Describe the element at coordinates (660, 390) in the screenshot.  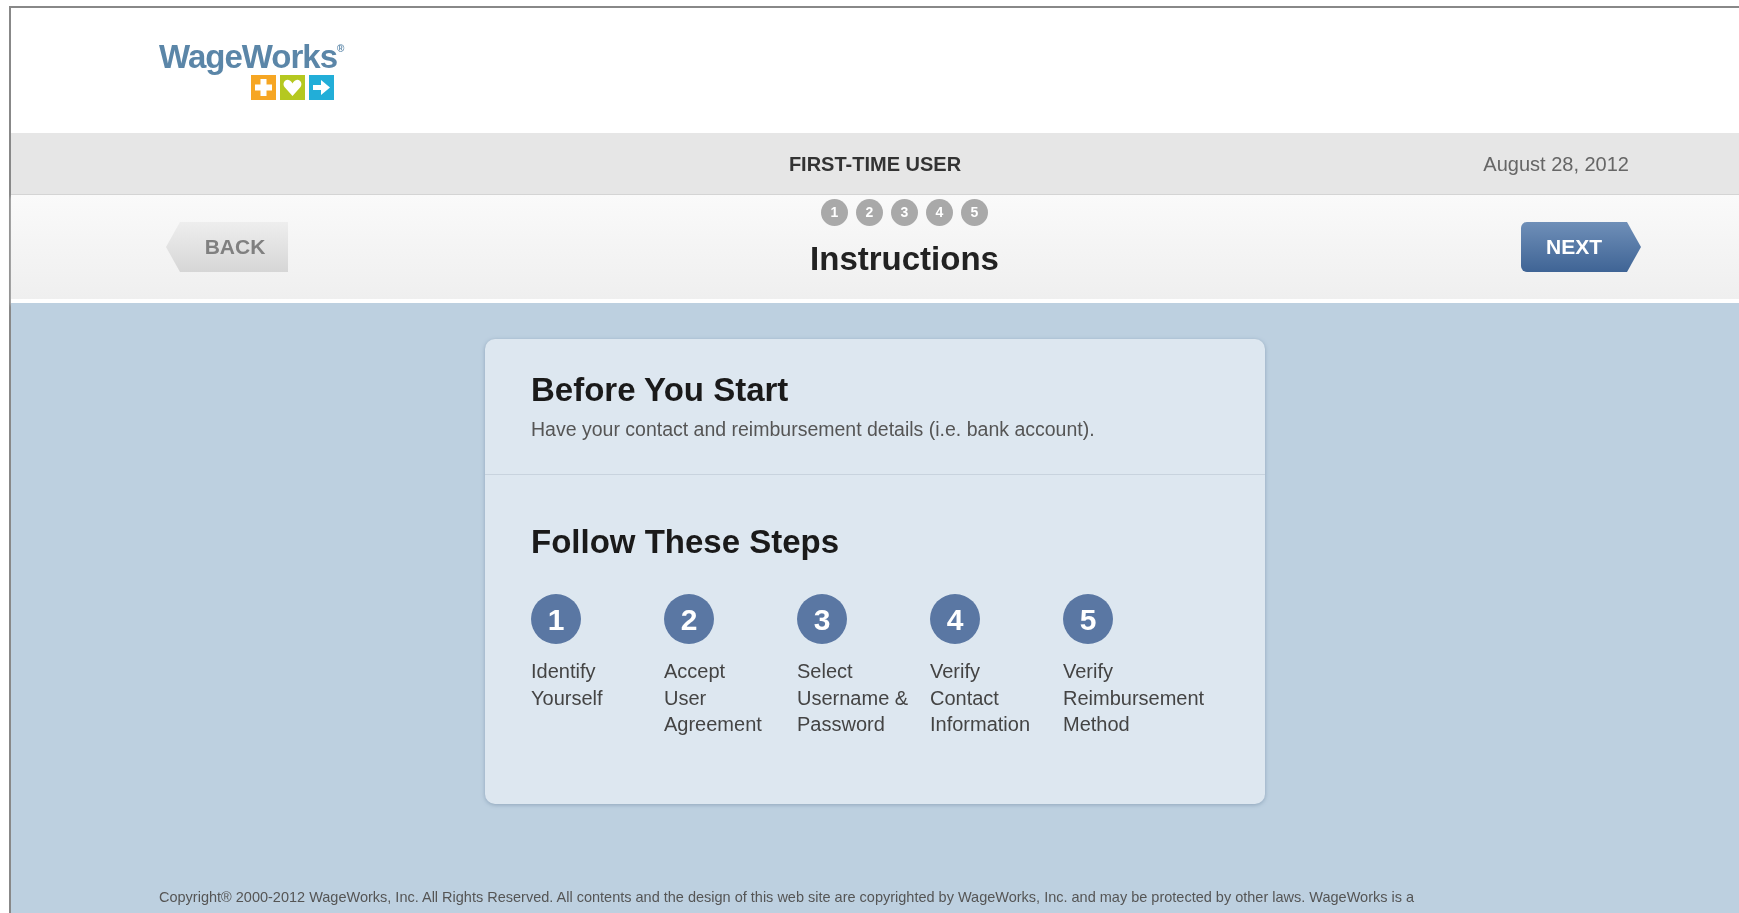
I see `section-heading: Before You Start` at that location.